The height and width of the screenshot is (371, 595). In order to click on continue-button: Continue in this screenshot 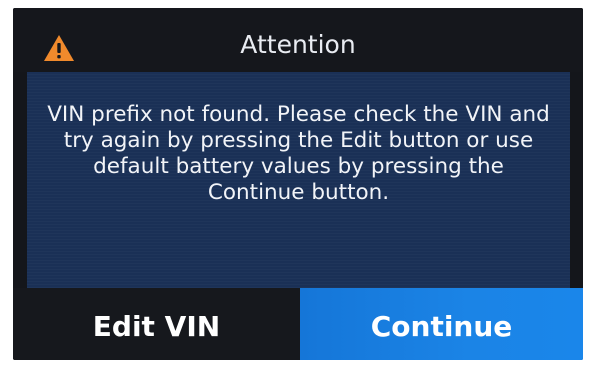, I will do `click(441, 324)`.